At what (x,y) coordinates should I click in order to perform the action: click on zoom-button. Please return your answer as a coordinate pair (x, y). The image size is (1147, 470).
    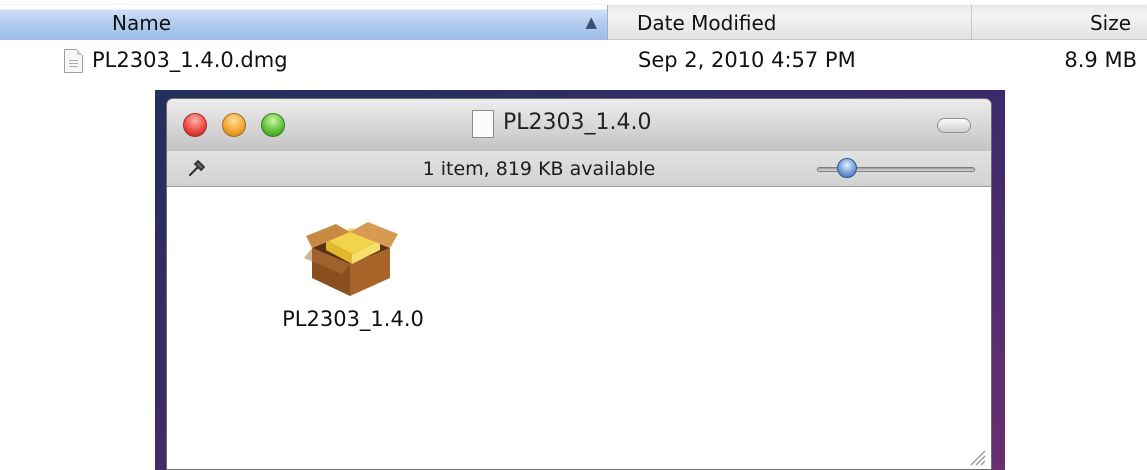
    Looking at the image, I should click on (273, 125).